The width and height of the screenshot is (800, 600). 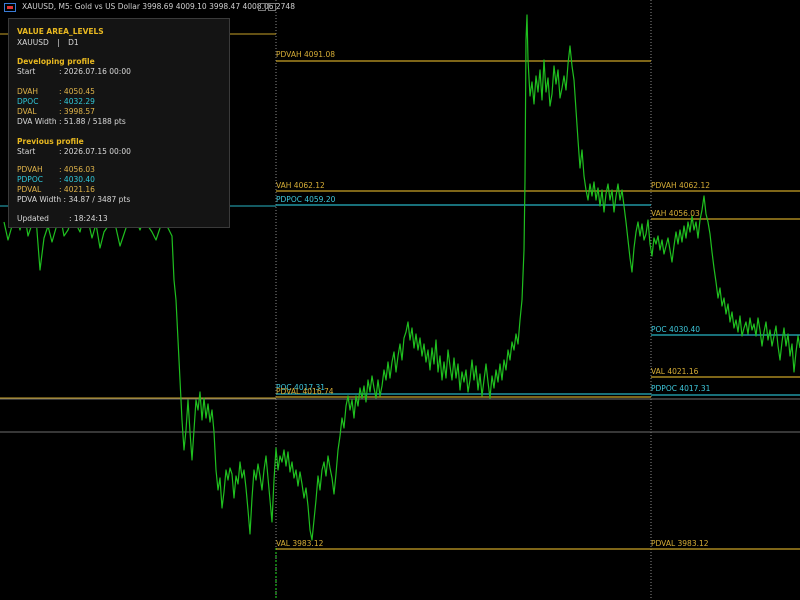 I want to click on label-val-4021: VAL 4021.16, so click(x=675, y=371).